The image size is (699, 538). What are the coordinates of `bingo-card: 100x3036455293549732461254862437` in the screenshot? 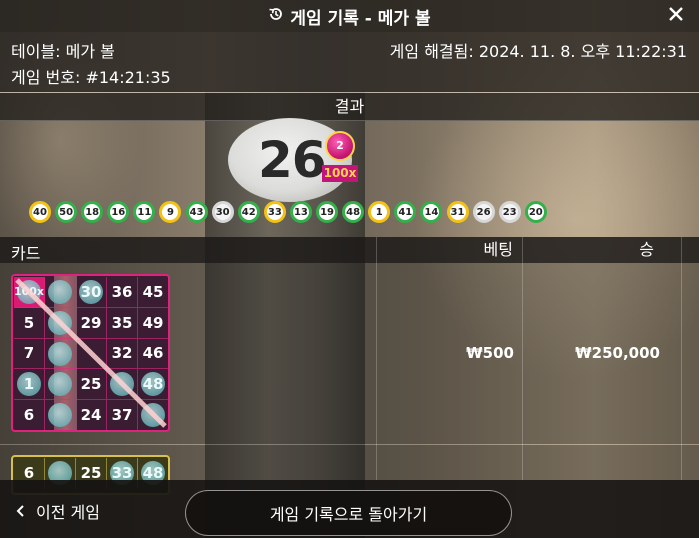 It's located at (90, 353).